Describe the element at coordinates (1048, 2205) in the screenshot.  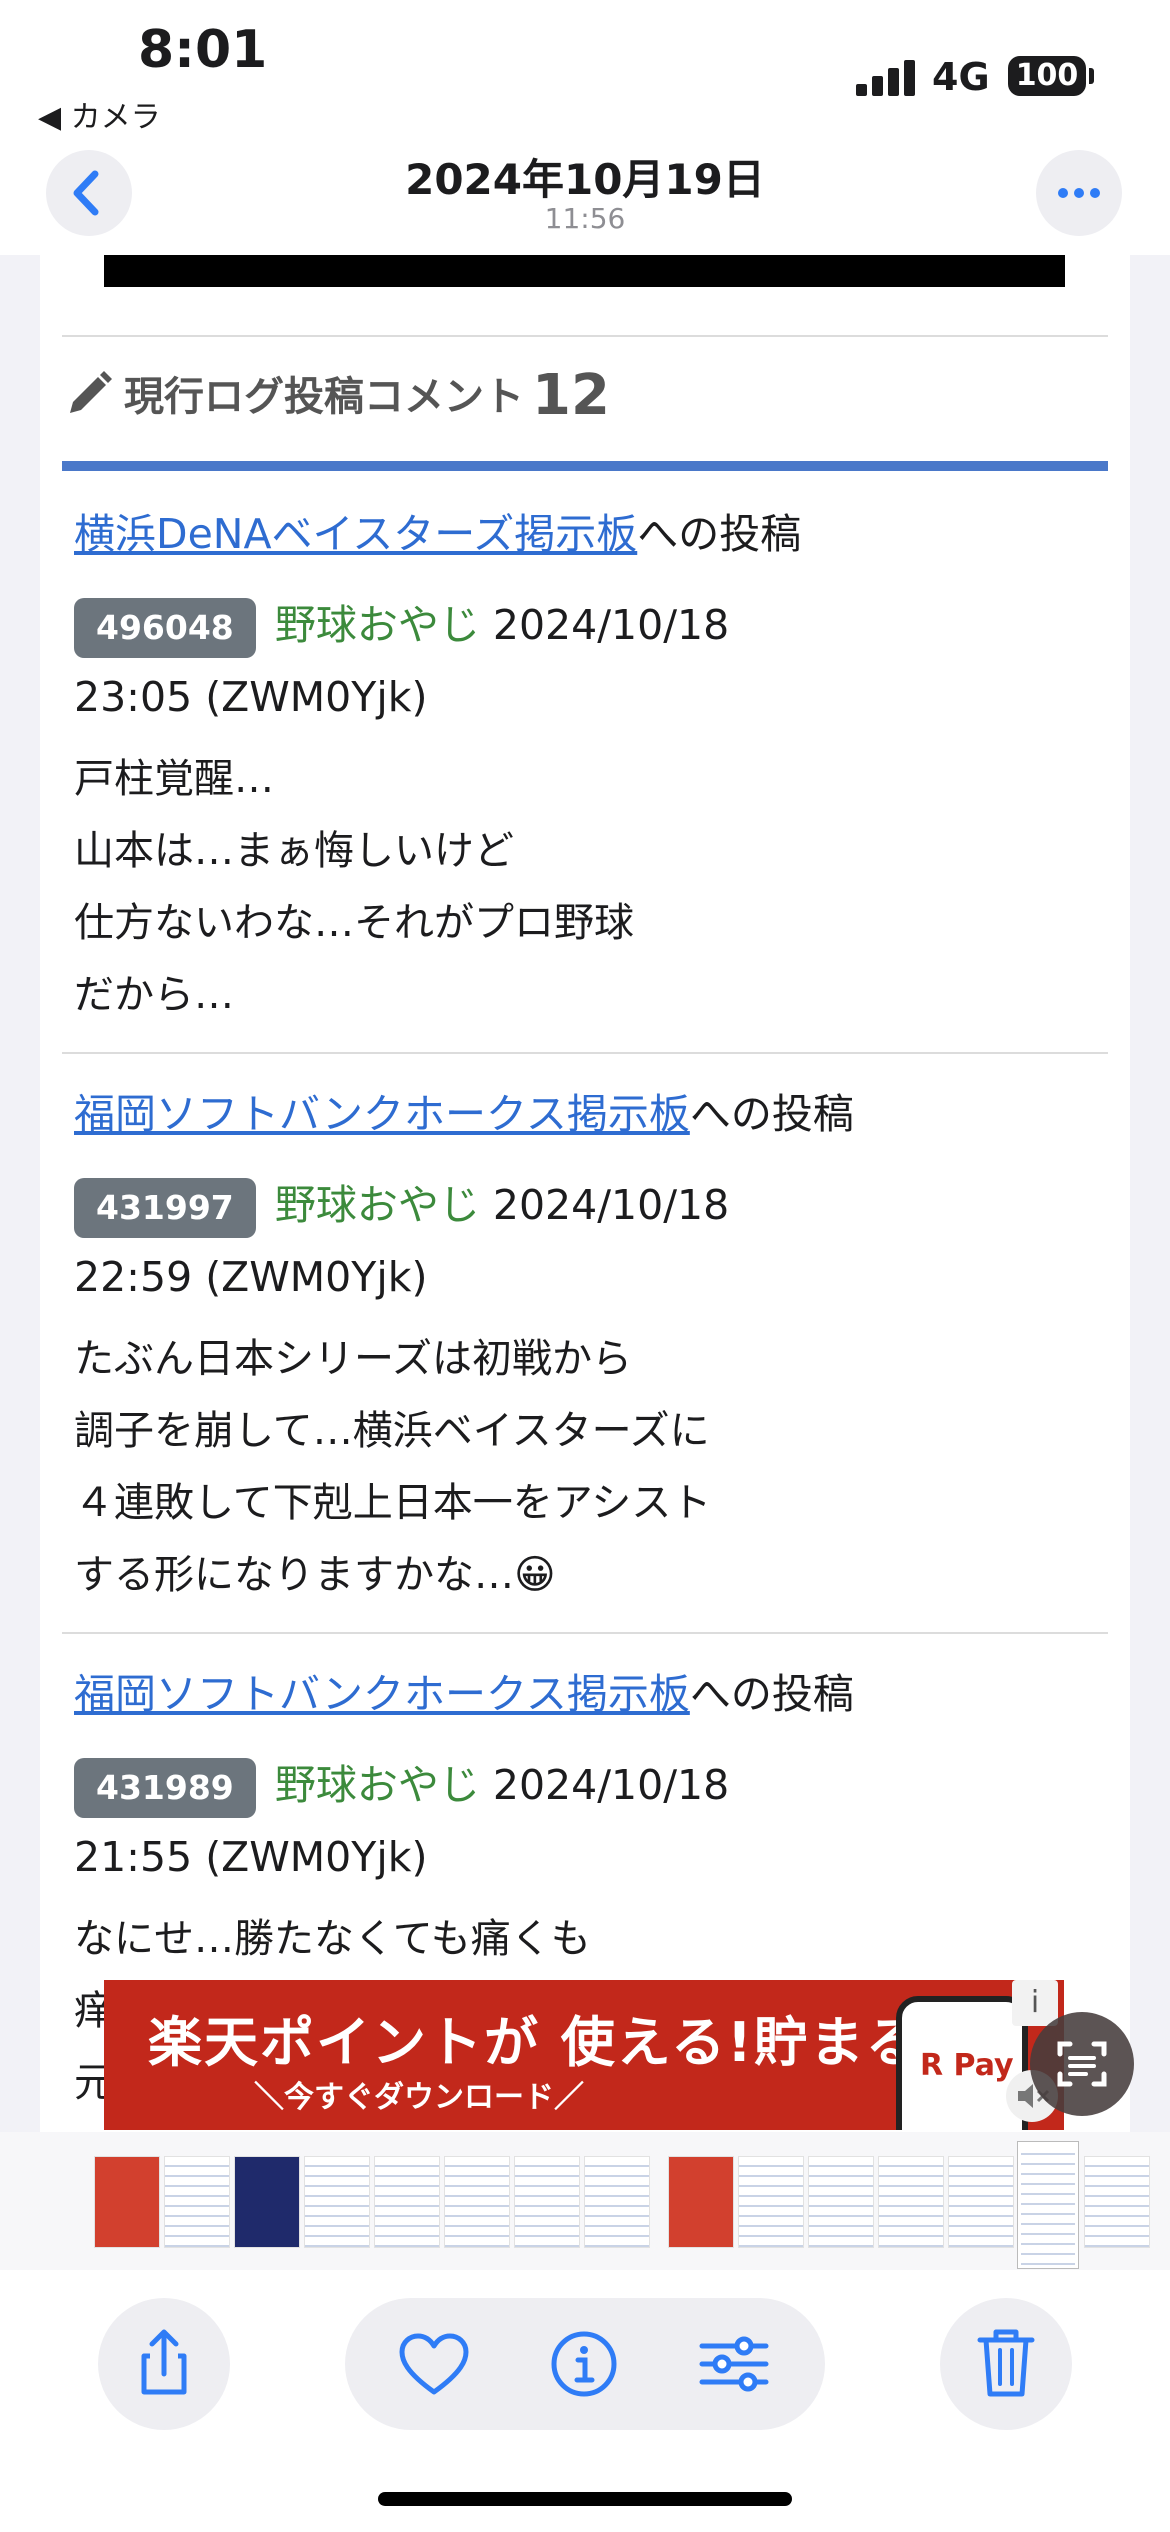
I see `thumbnail-selected` at that location.